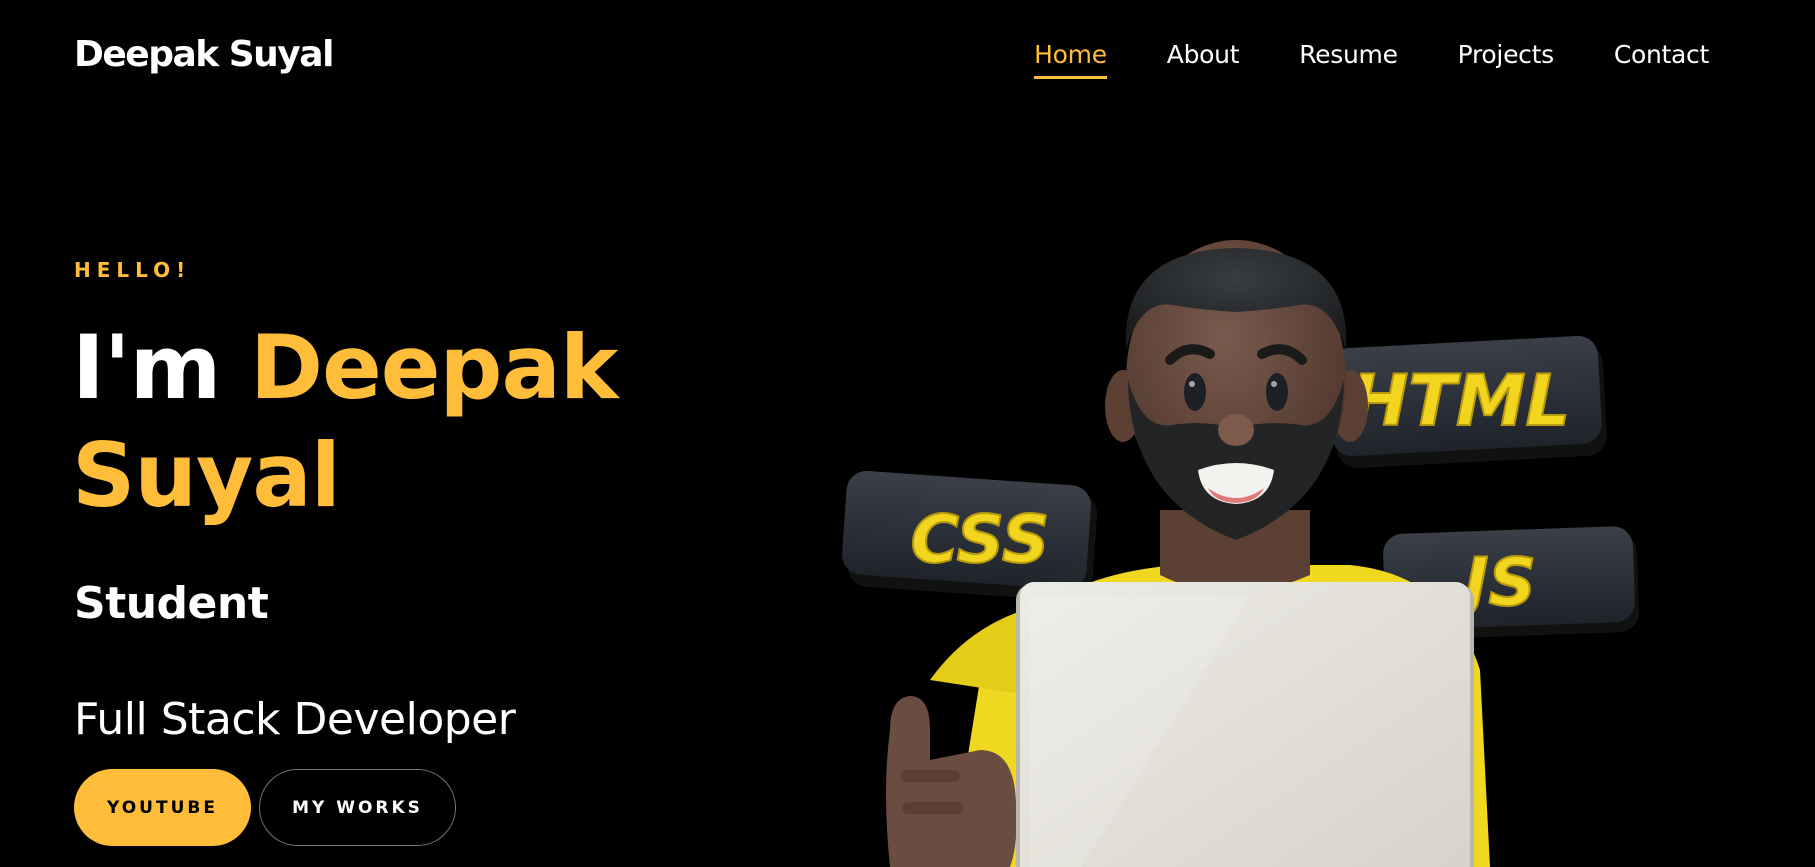 This screenshot has height=867, width=1815. What do you see at coordinates (162, 807) in the screenshot?
I see `youtube-button: YOUTUBE` at bounding box center [162, 807].